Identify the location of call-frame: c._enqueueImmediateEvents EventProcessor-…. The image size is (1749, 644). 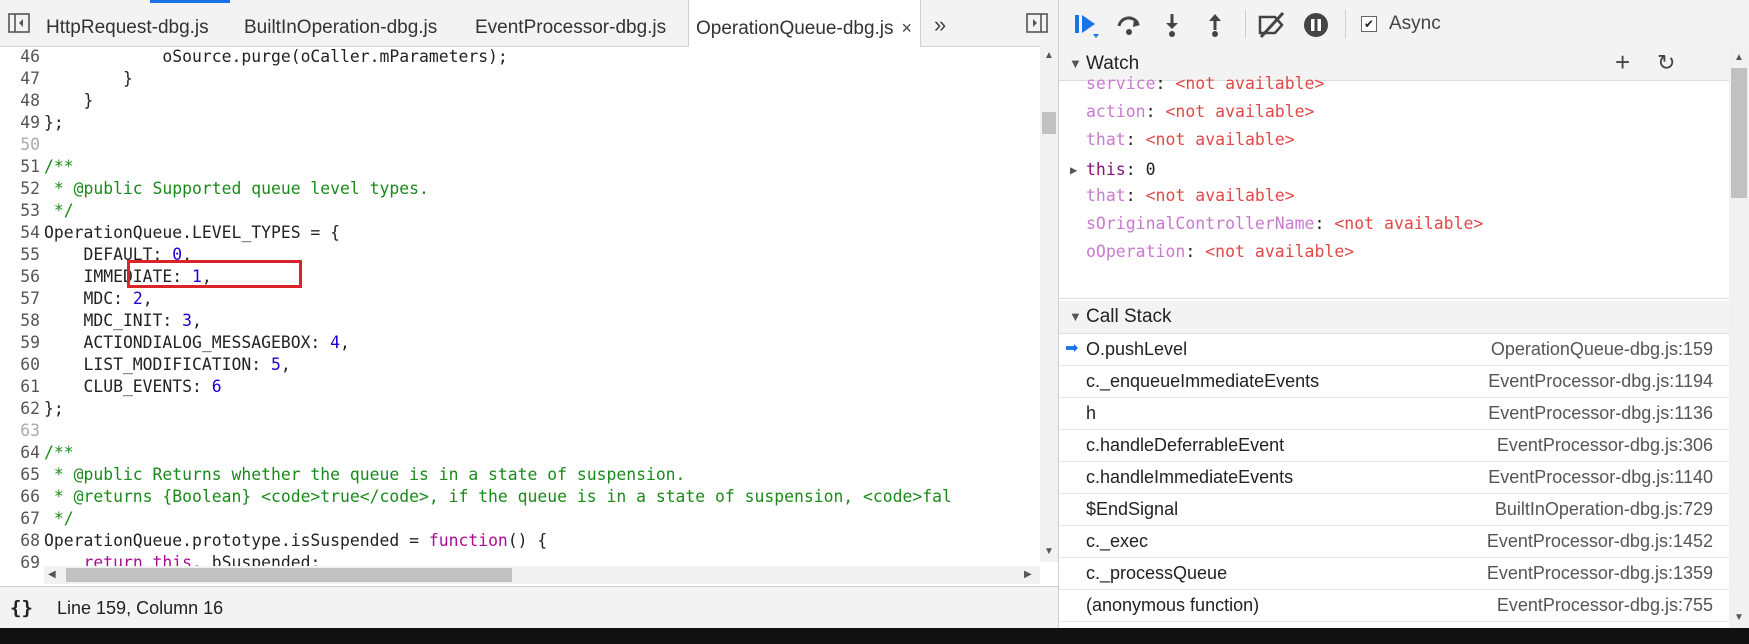
(1394, 381).